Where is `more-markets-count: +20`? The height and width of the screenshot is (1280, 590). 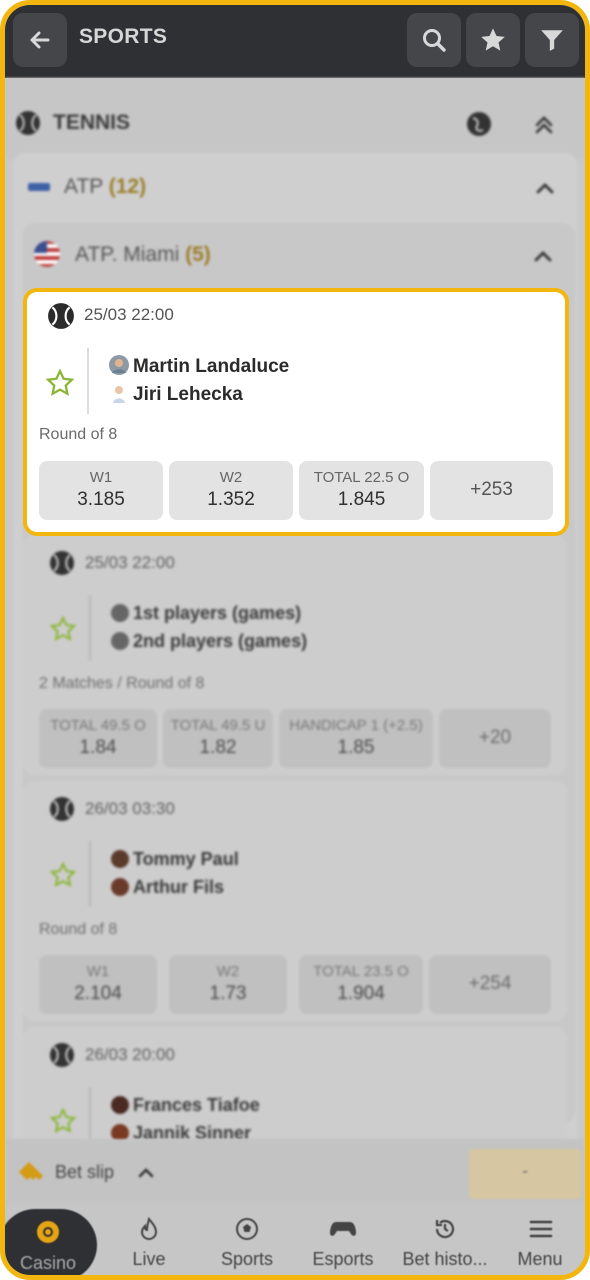
more-markets-count: +20 is located at coordinates (495, 737).